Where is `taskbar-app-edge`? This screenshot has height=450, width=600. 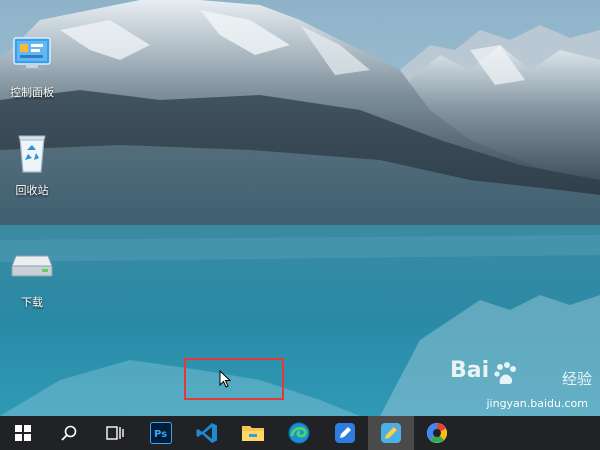
taskbar-app-edge is located at coordinates (299, 433).